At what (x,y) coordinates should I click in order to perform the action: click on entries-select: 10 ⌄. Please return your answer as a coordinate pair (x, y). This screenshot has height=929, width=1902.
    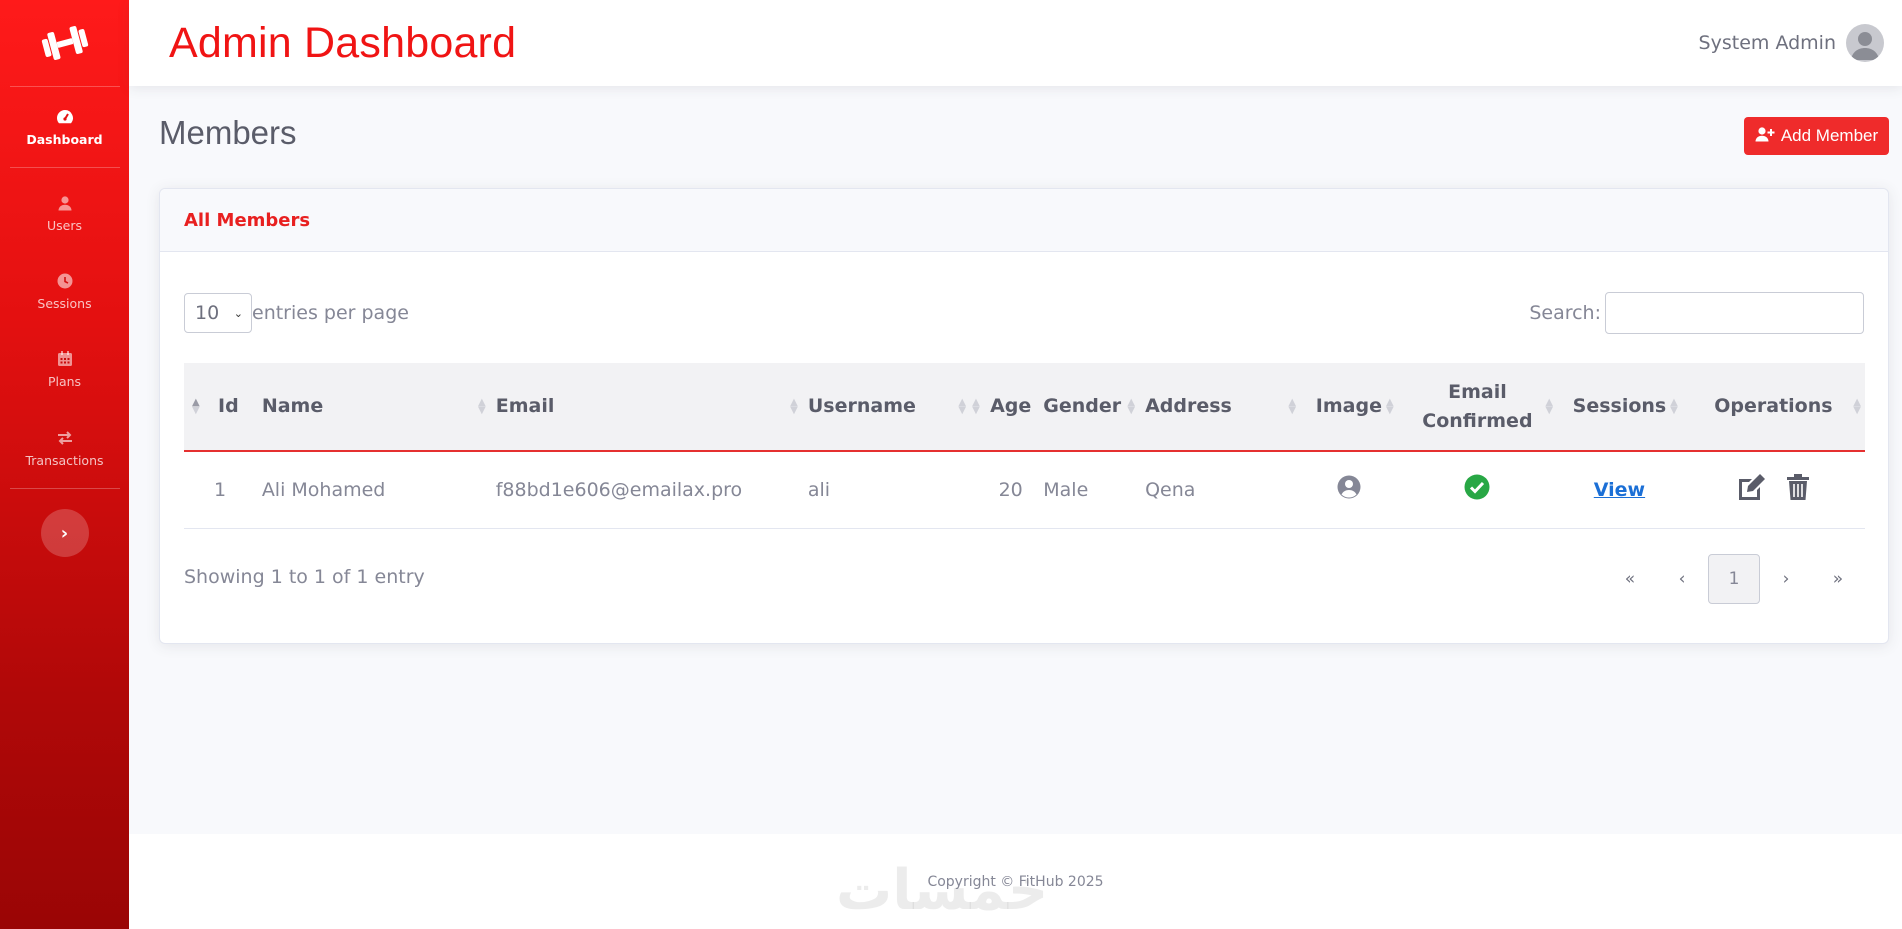
    Looking at the image, I should click on (218, 313).